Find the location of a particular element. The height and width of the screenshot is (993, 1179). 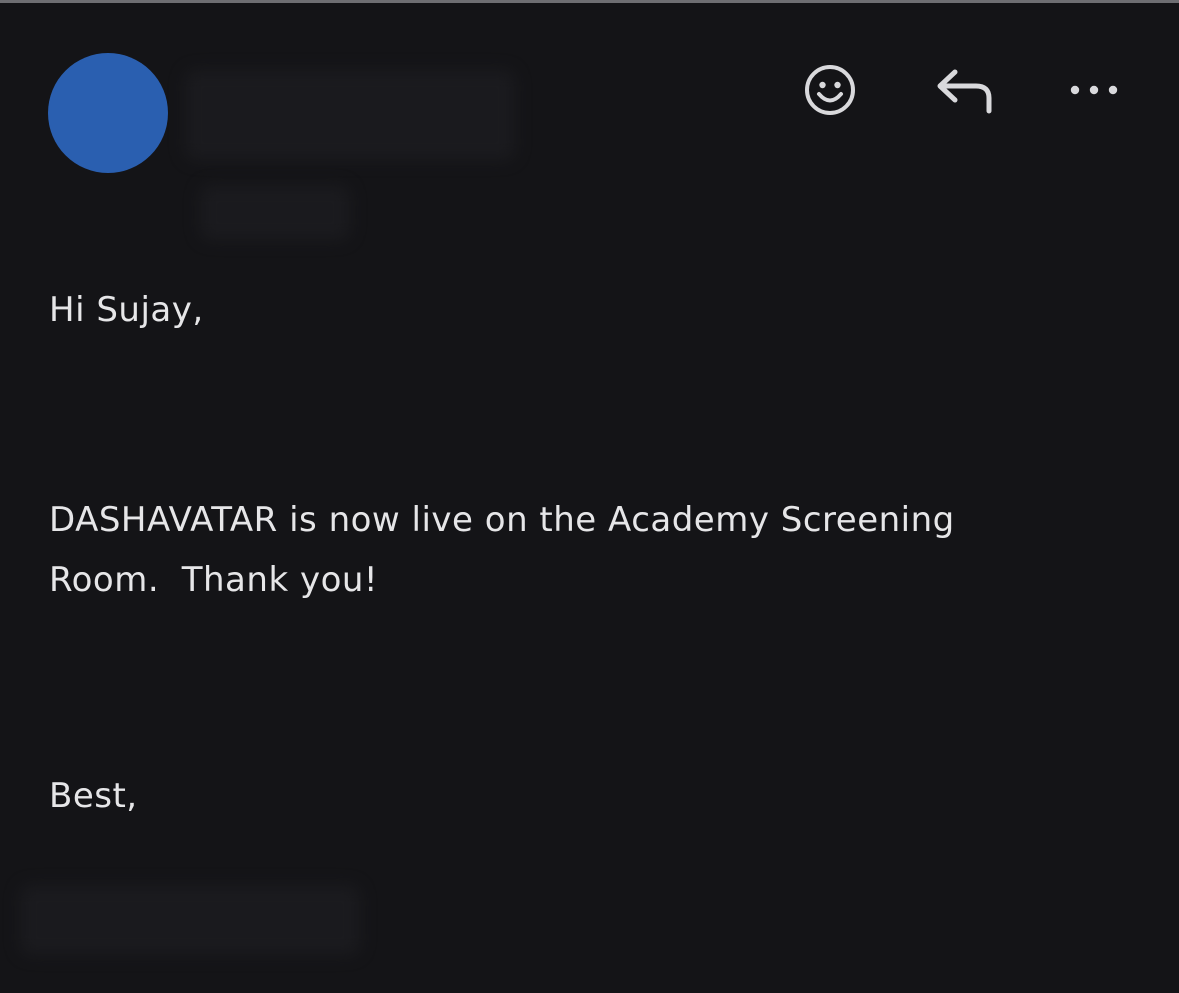

email-greeting: Hi Sujay, is located at coordinates (126, 310).